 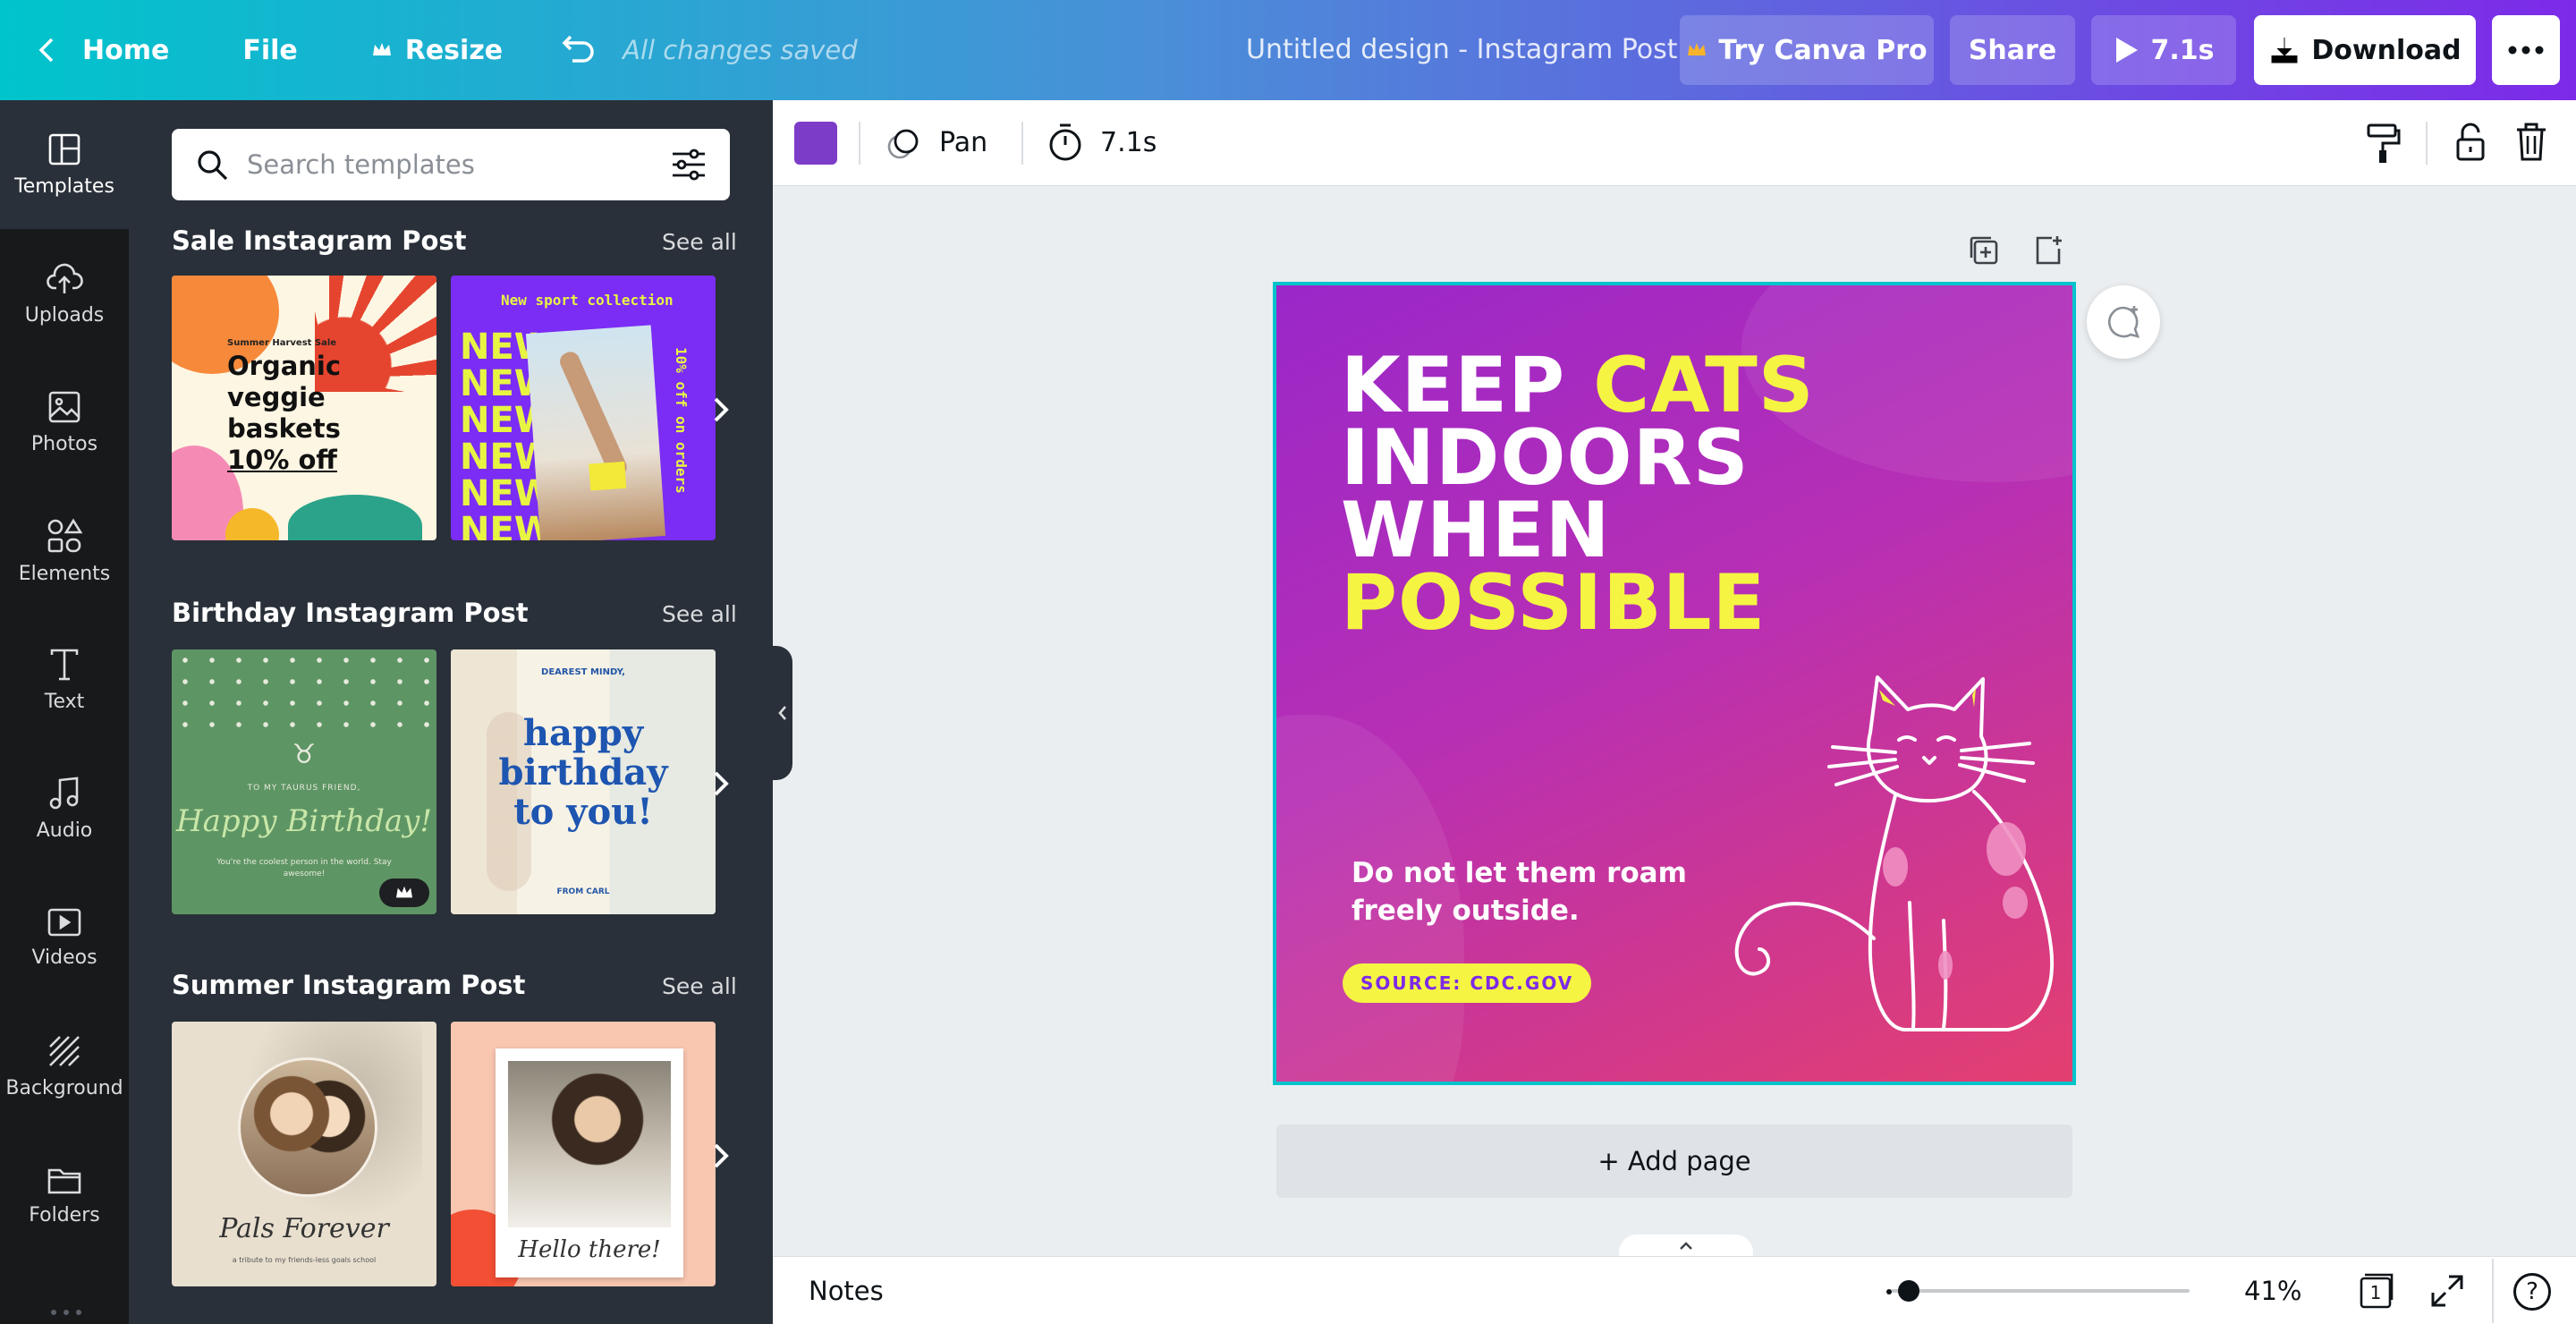 What do you see at coordinates (2447, 1291) in the screenshot?
I see `fullscreen-icon` at bounding box center [2447, 1291].